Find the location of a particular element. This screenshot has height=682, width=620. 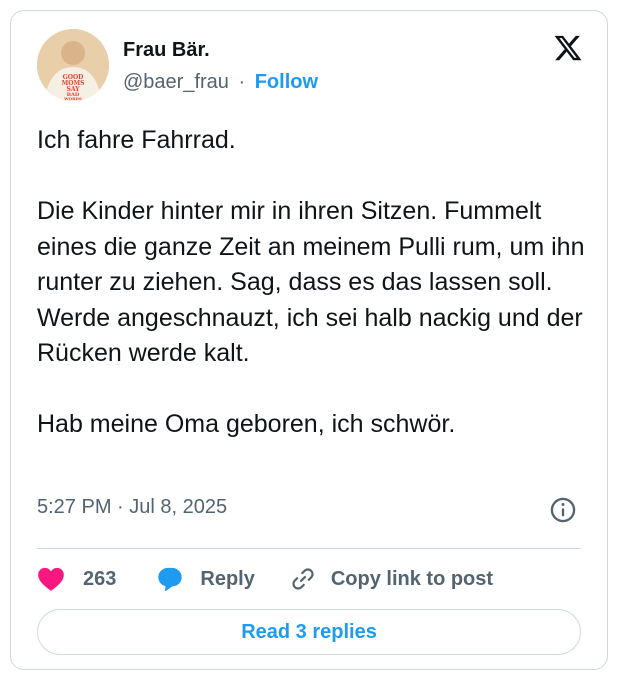

like-count: 263 is located at coordinates (100, 578).